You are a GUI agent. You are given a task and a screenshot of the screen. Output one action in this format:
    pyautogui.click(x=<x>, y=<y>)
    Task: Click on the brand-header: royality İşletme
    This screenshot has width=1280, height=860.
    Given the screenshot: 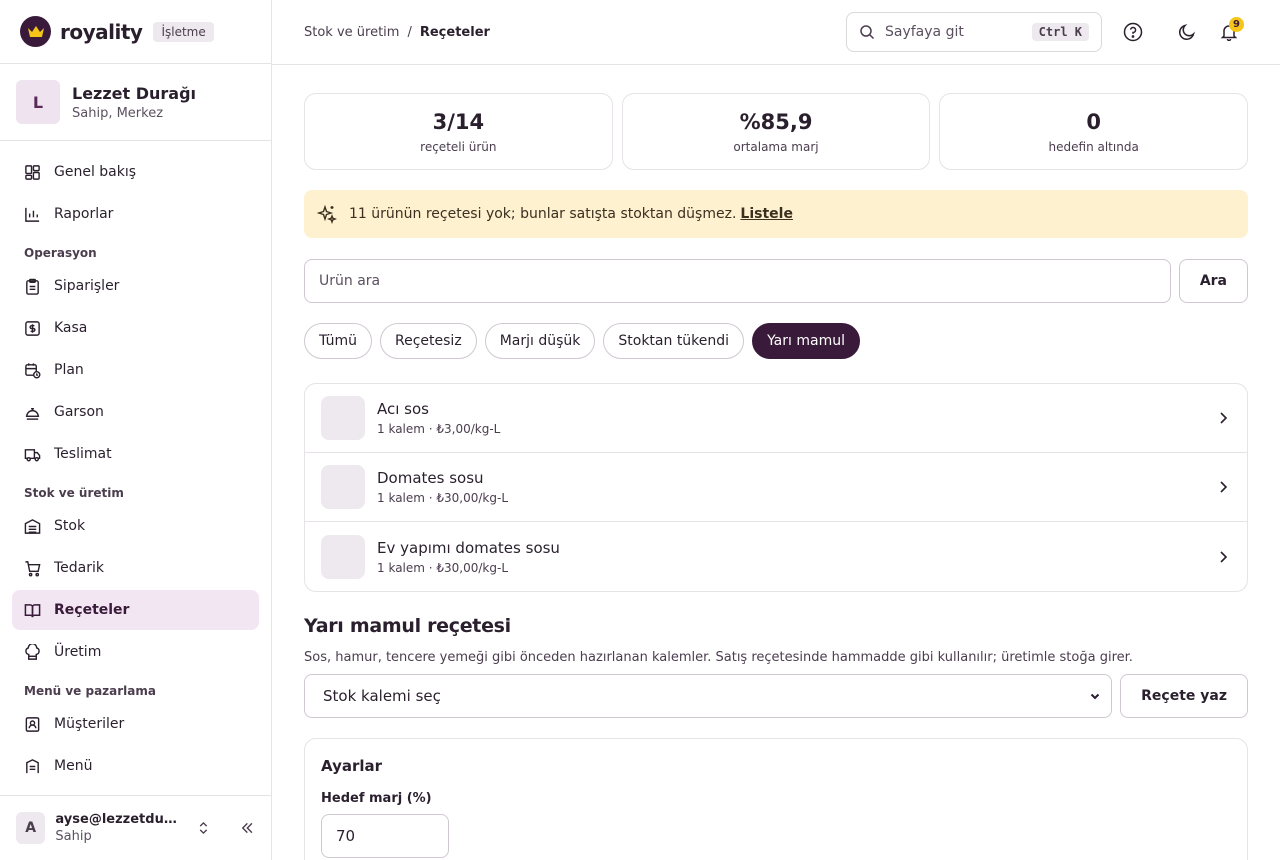 What is the action you would take?
    pyautogui.click(x=135, y=32)
    